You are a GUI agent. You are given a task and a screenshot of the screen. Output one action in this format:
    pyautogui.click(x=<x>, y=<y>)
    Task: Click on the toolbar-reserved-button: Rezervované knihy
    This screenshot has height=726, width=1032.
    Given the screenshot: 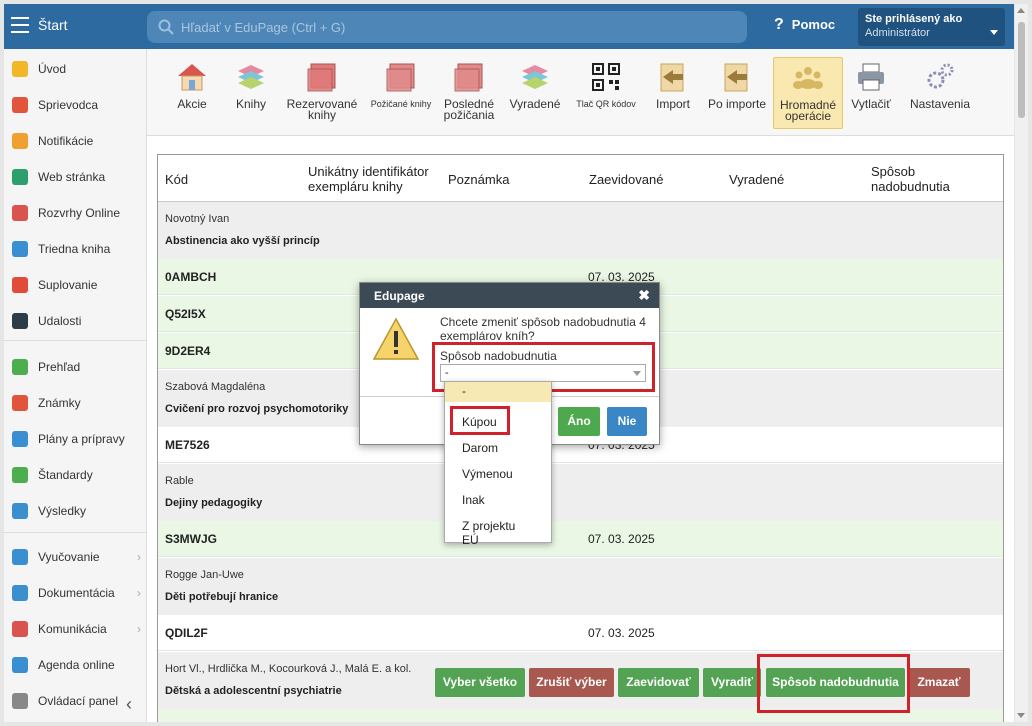 What is the action you would take?
    pyautogui.click(x=322, y=93)
    